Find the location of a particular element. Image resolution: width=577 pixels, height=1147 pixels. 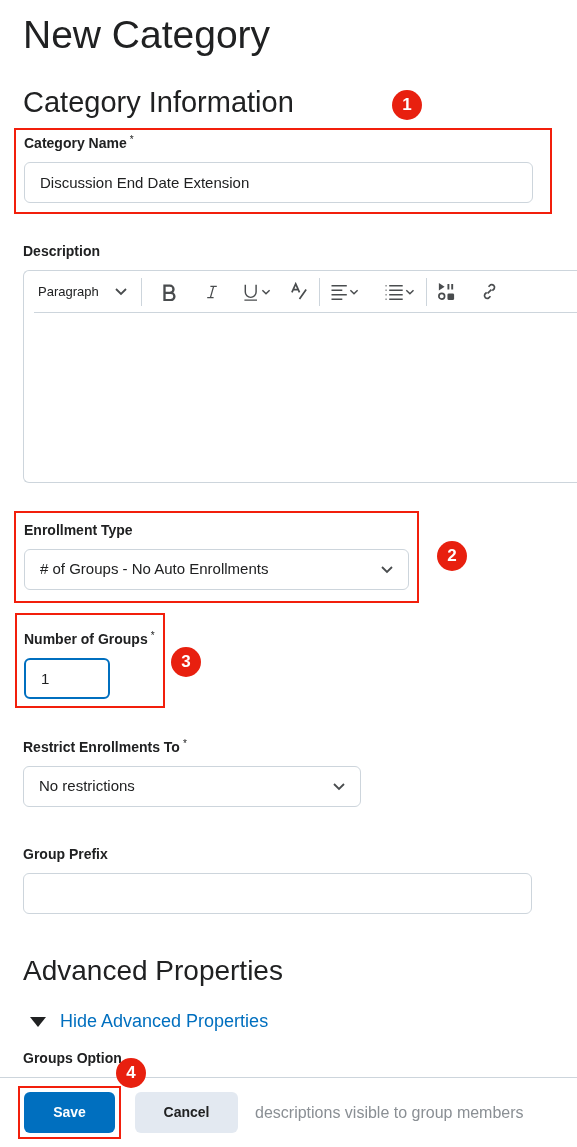

field-label: Enrollment Type is located at coordinates (78, 530).